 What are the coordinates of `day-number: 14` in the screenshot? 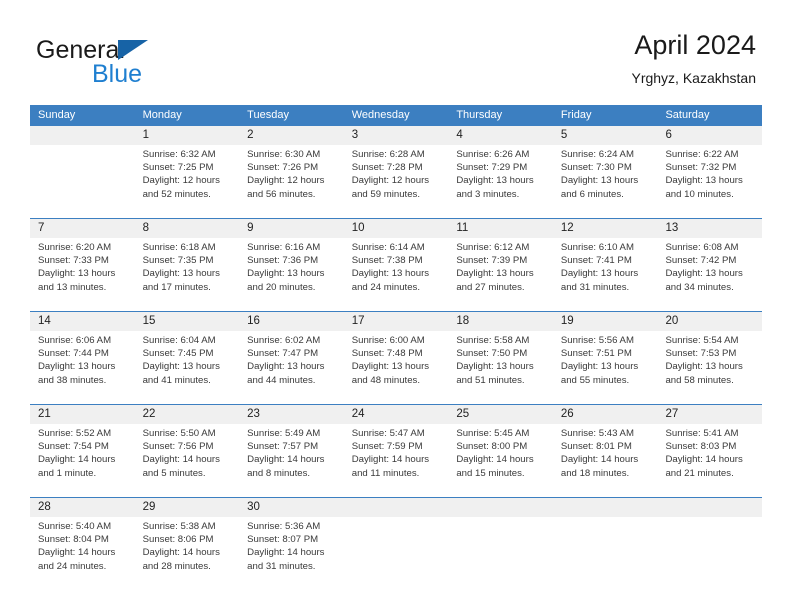 It's located at (82, 321).